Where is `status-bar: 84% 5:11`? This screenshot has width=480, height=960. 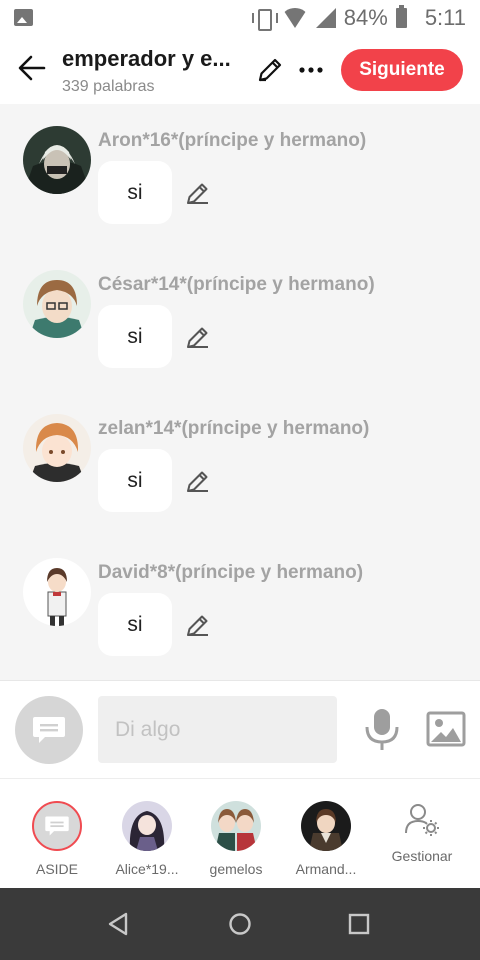 status-bar: 84% 5:11 is located at coordinates (240, 18).